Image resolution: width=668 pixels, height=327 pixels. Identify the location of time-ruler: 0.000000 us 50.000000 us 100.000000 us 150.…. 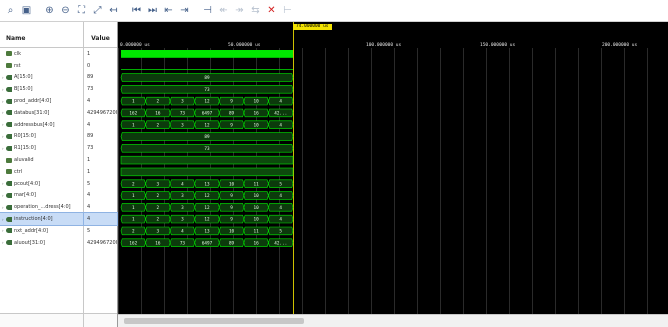
(393, 35).